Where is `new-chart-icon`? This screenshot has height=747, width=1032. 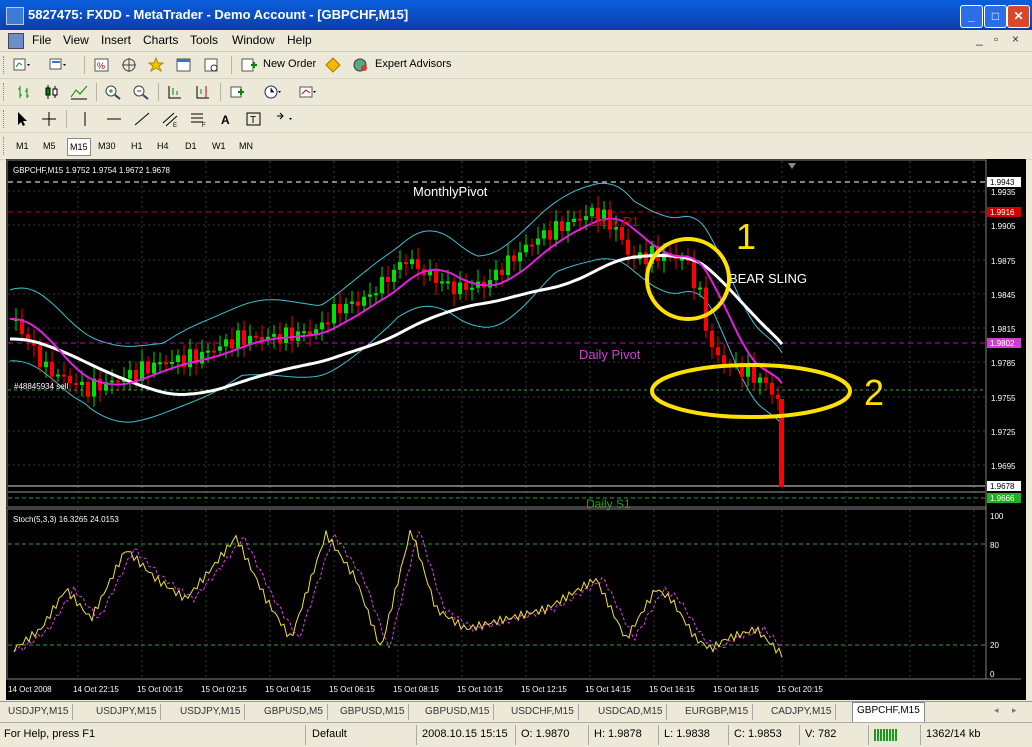
new-chart-icon is located at coordinates (22, 65).